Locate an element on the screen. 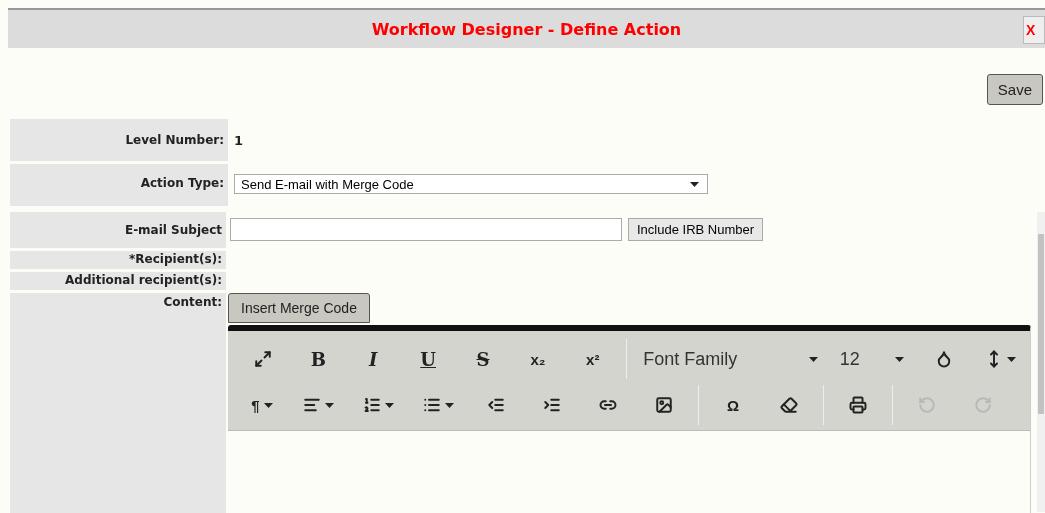  field-label: Additional recipient(s): is located at coordinates (143, 279).